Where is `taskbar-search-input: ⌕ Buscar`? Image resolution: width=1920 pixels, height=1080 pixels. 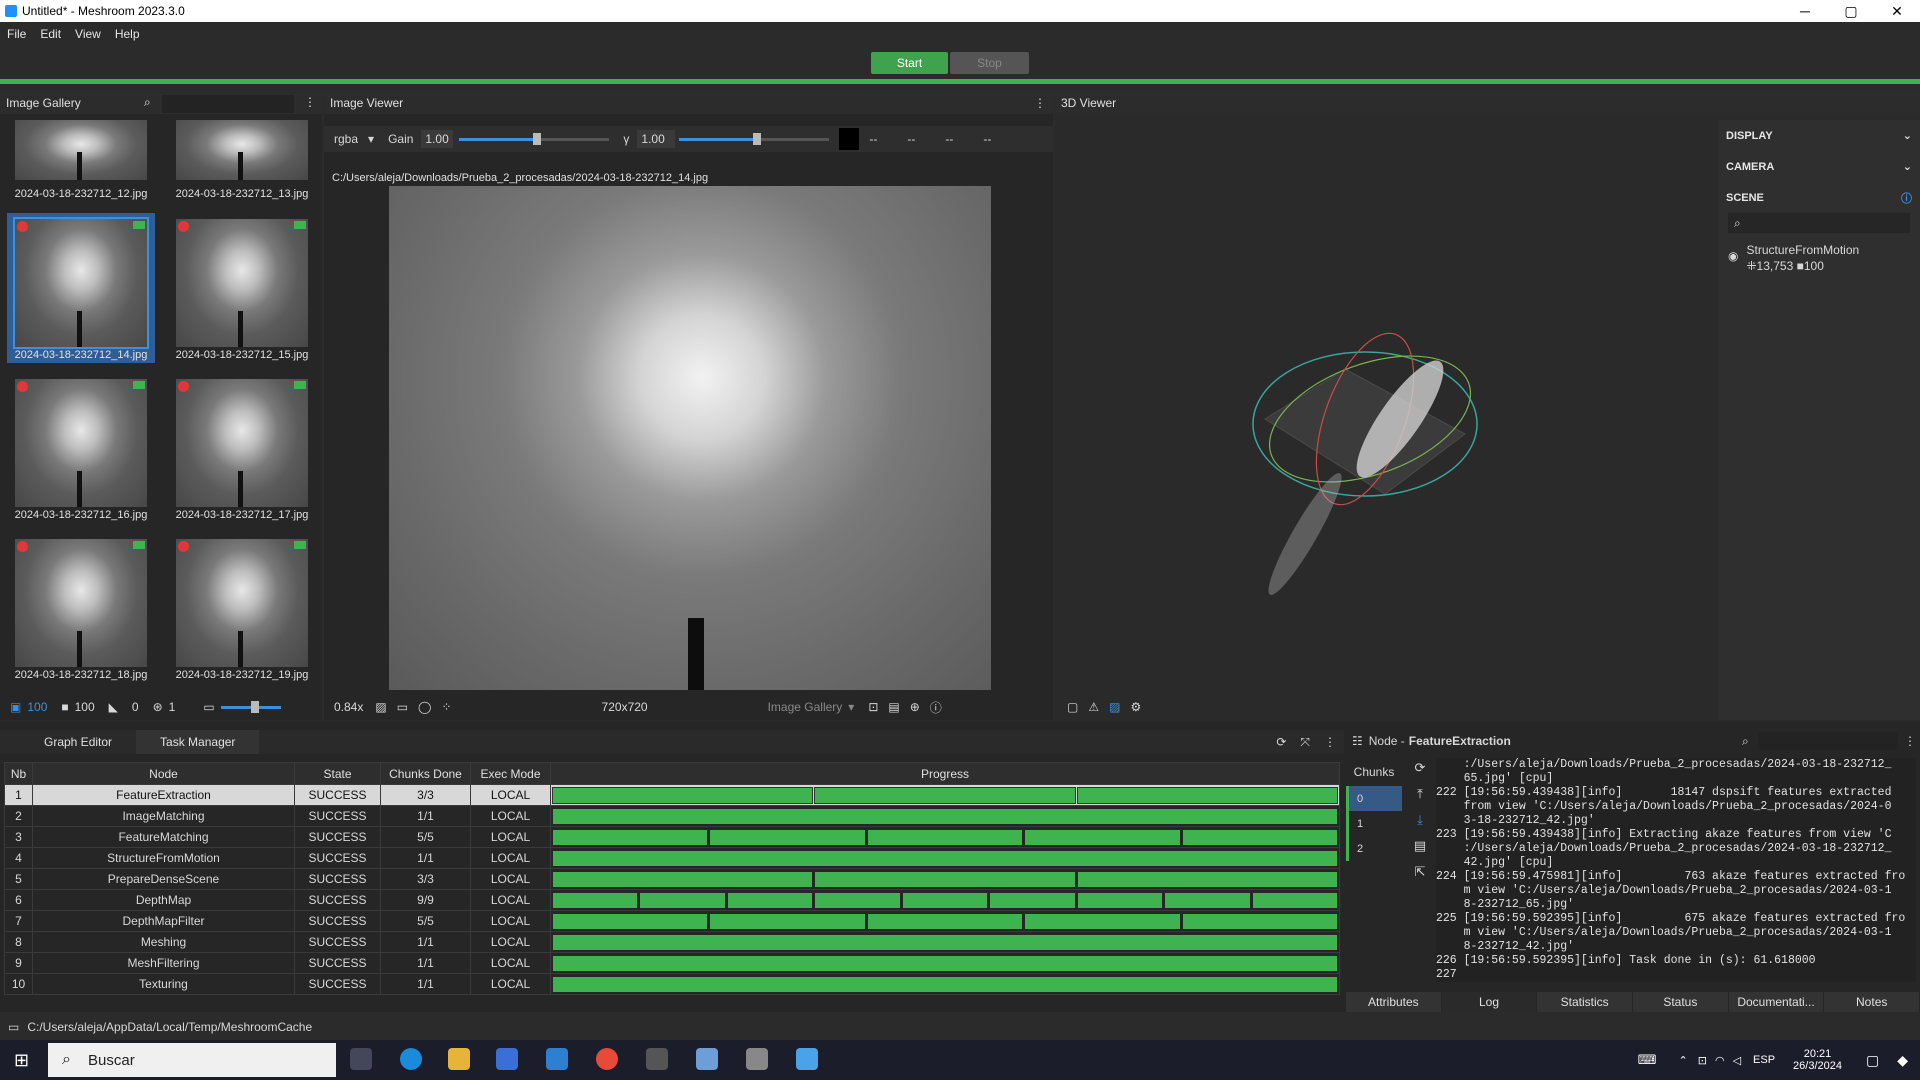
taskbar-search-input: ⌕ Buscar is located at coordinates (192, 1060).